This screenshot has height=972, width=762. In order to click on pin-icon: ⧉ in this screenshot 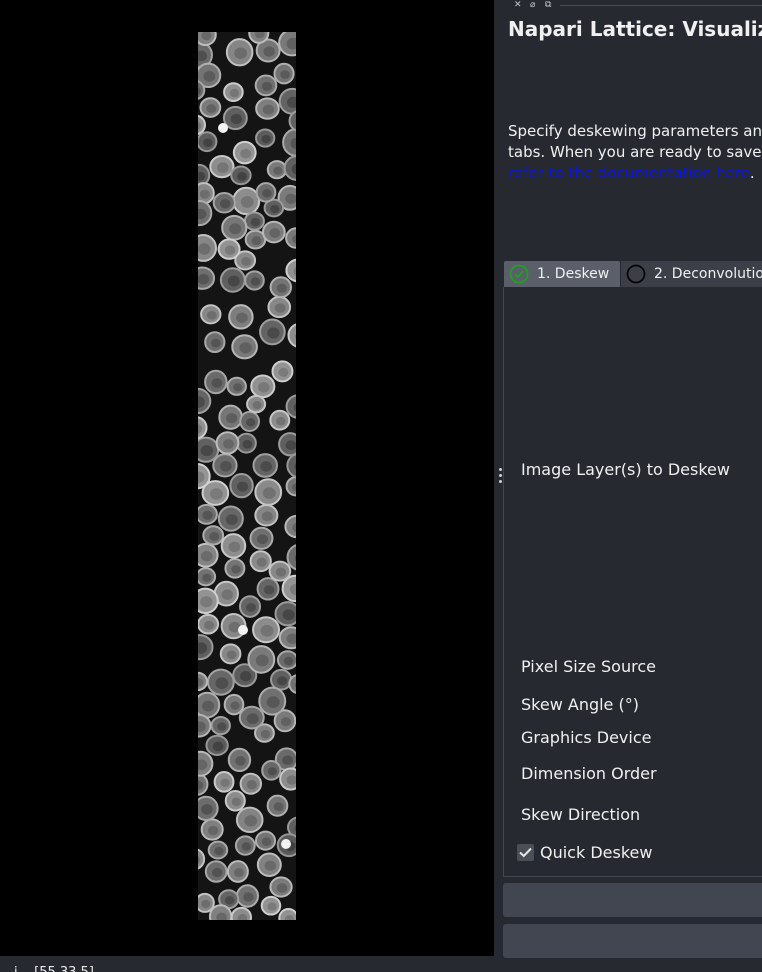, I will do `click(548, 5)`.